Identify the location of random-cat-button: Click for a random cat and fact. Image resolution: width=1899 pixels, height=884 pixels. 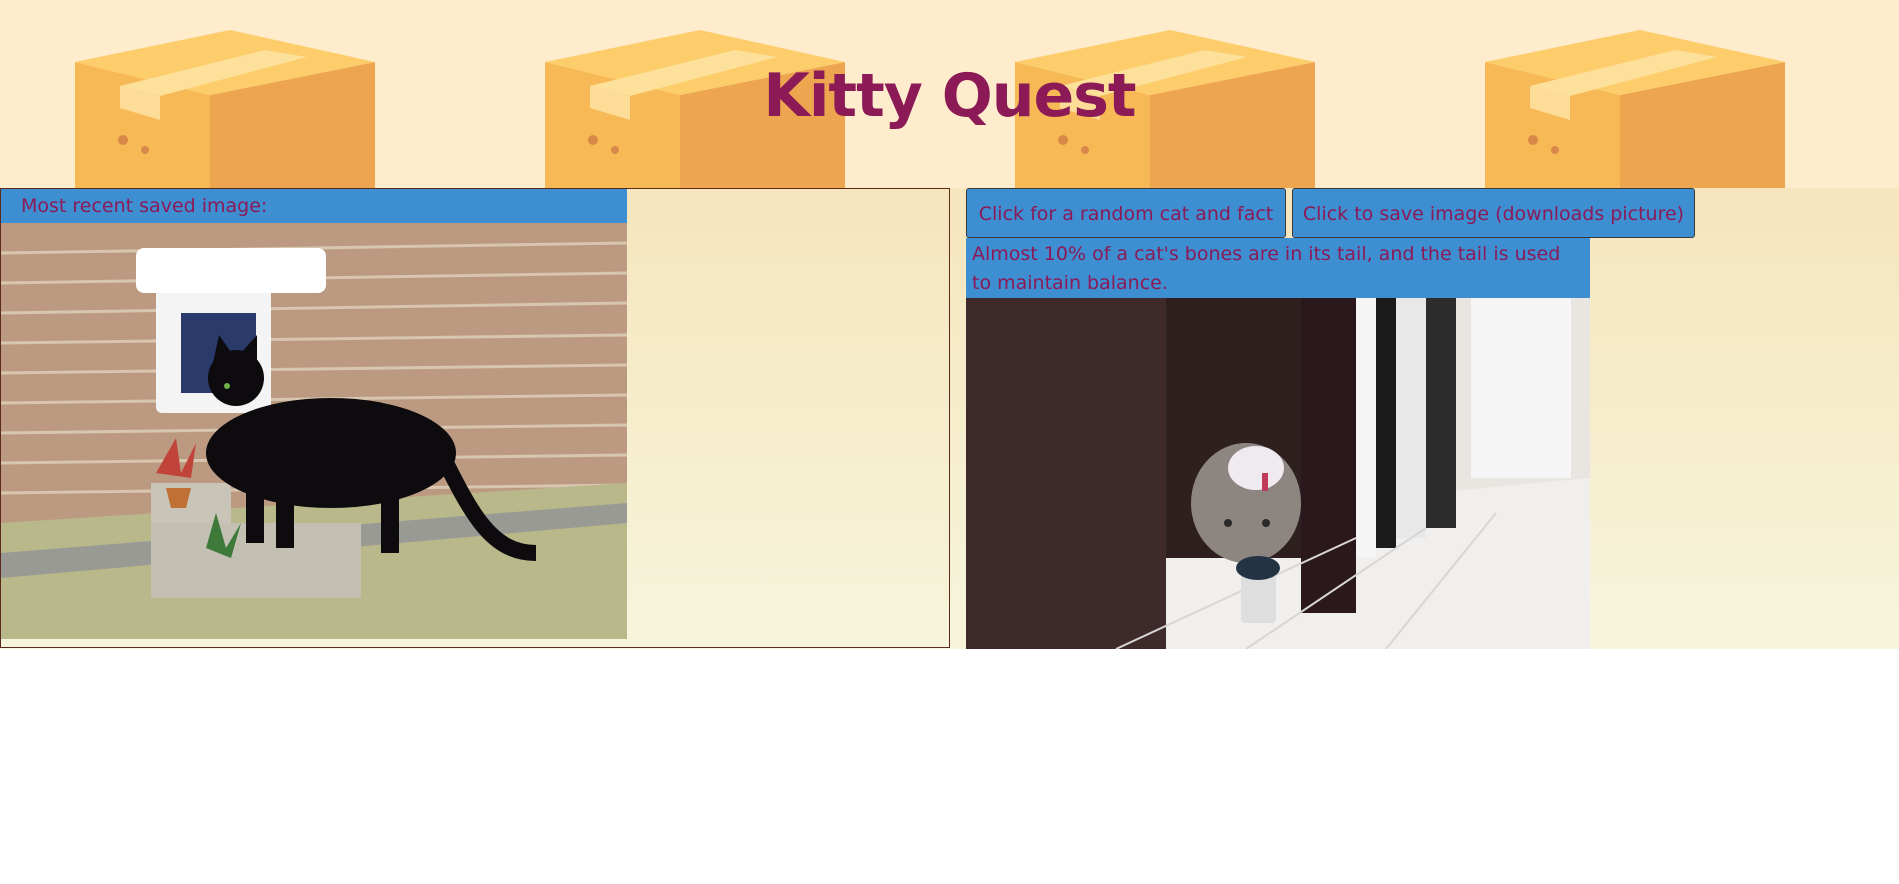
(1126, 213).